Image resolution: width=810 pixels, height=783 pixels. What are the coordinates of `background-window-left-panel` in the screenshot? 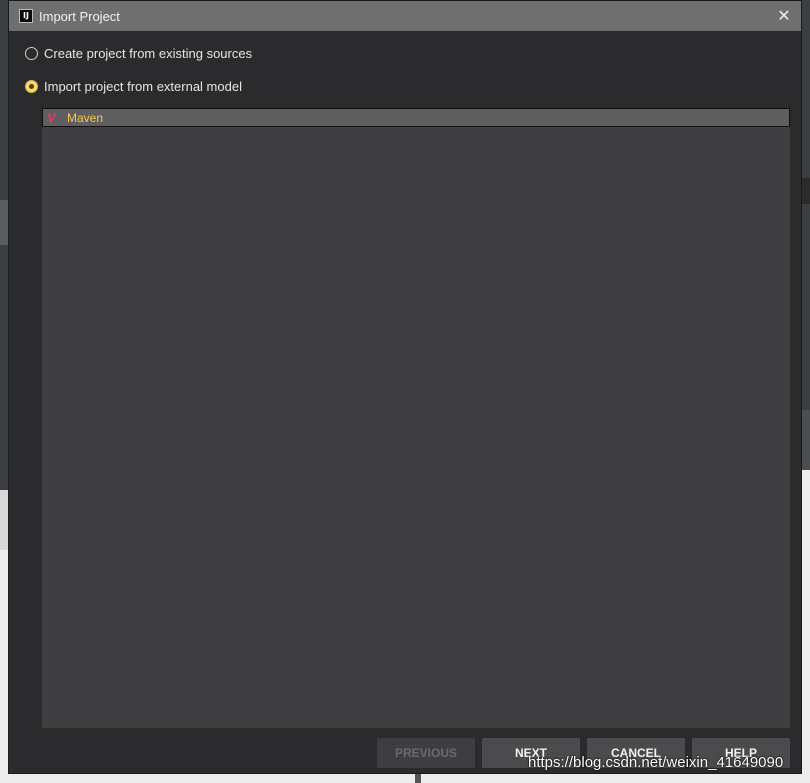 It's located at (4, 222).